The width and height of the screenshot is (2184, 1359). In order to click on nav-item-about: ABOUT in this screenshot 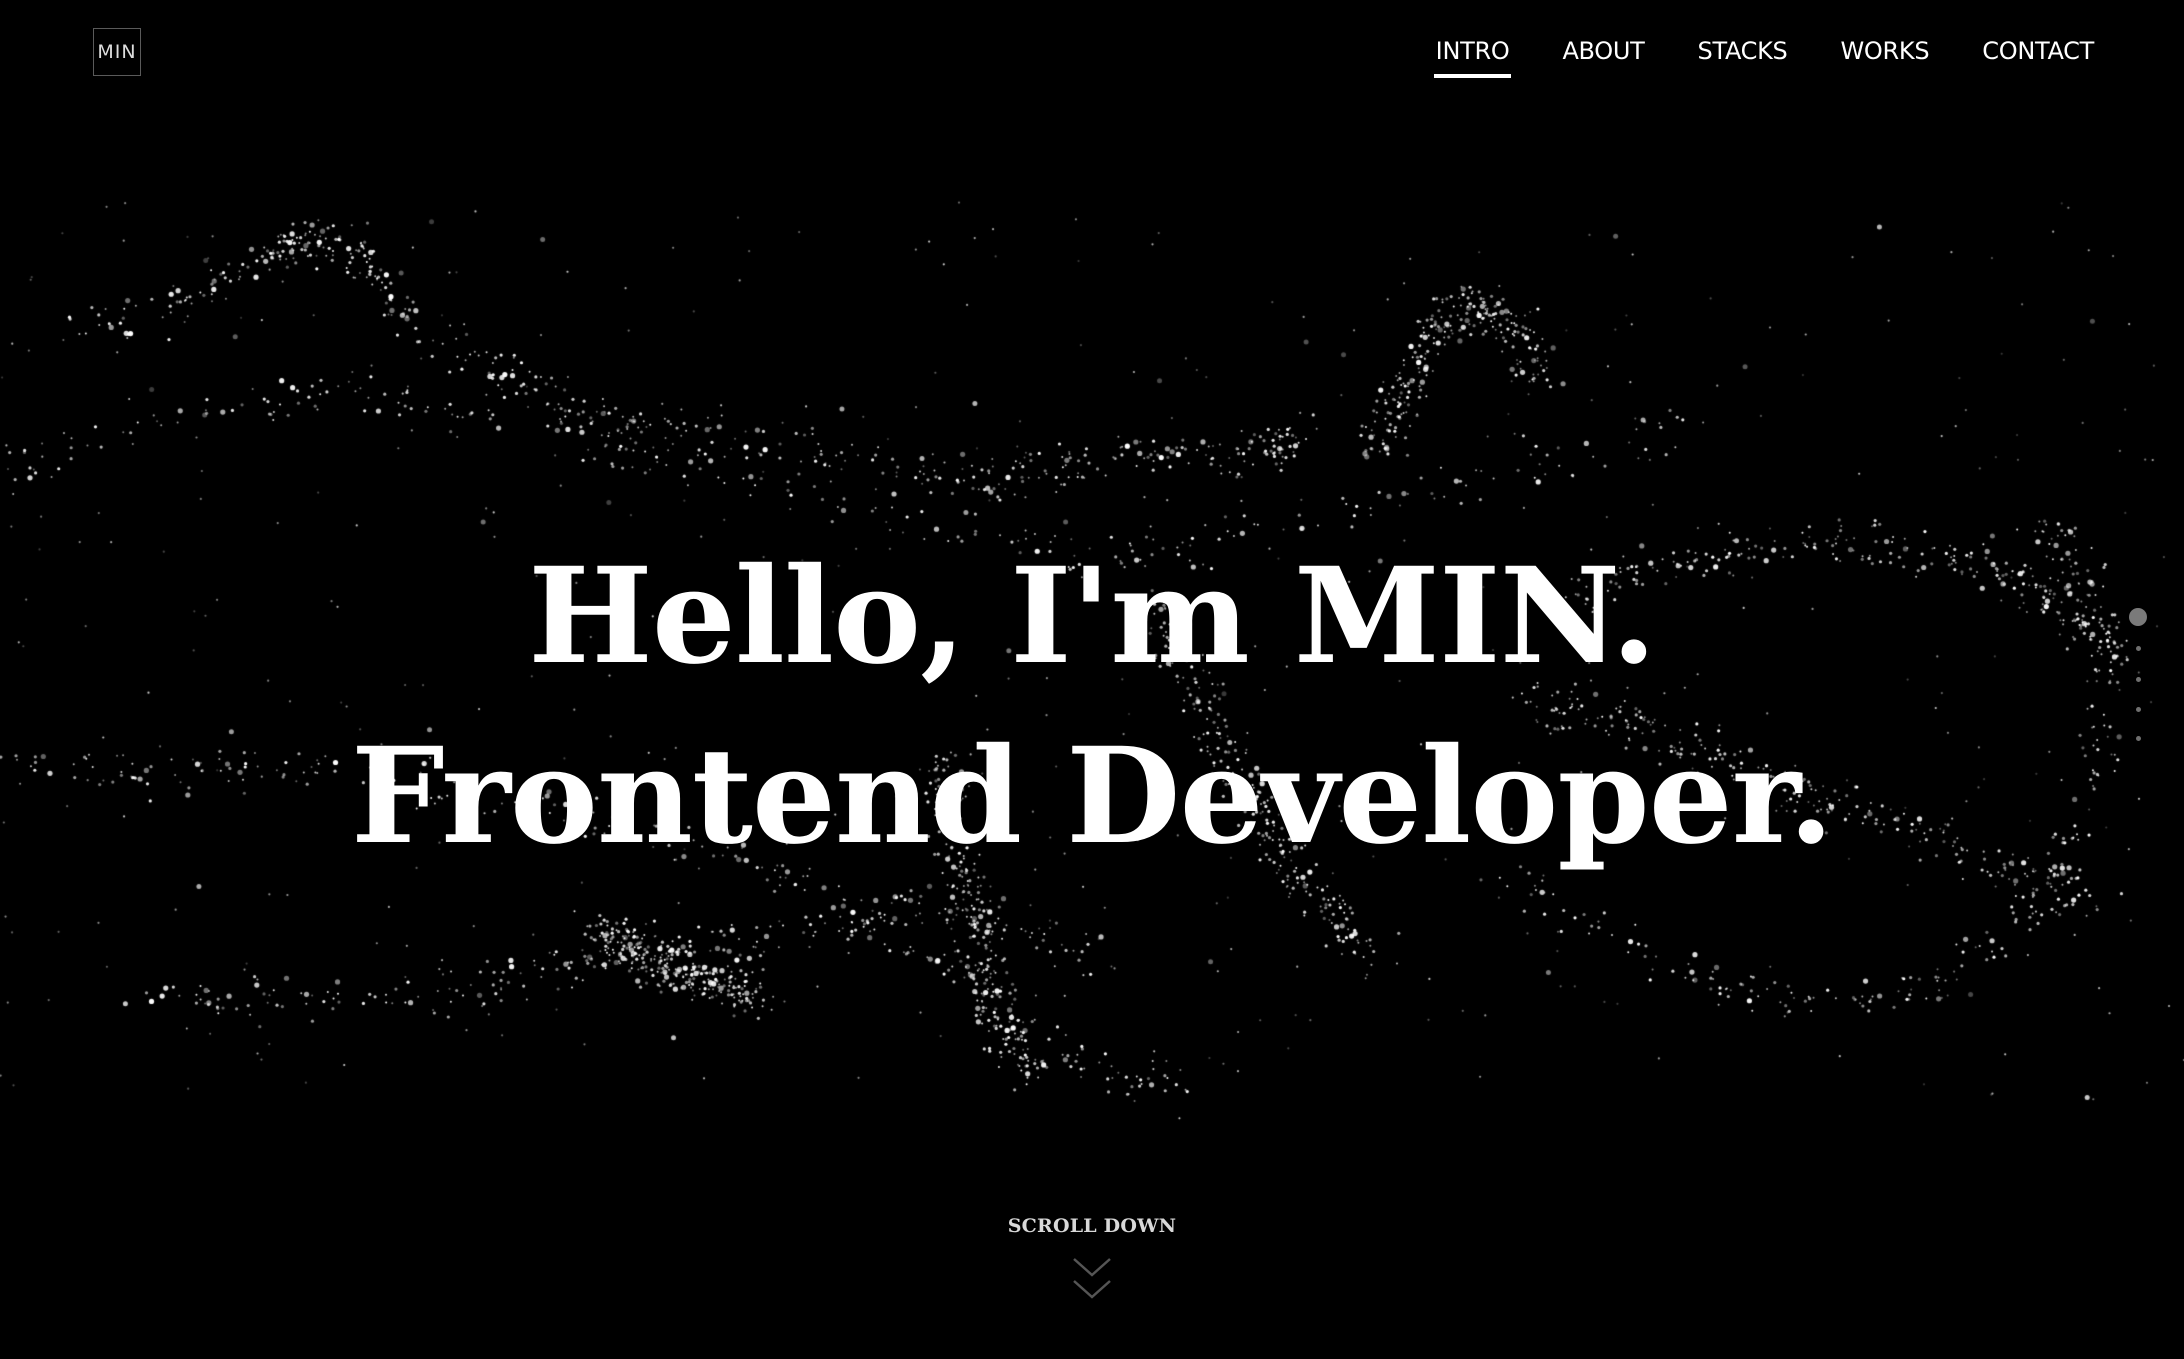, I will do `click(1603, 58)`.